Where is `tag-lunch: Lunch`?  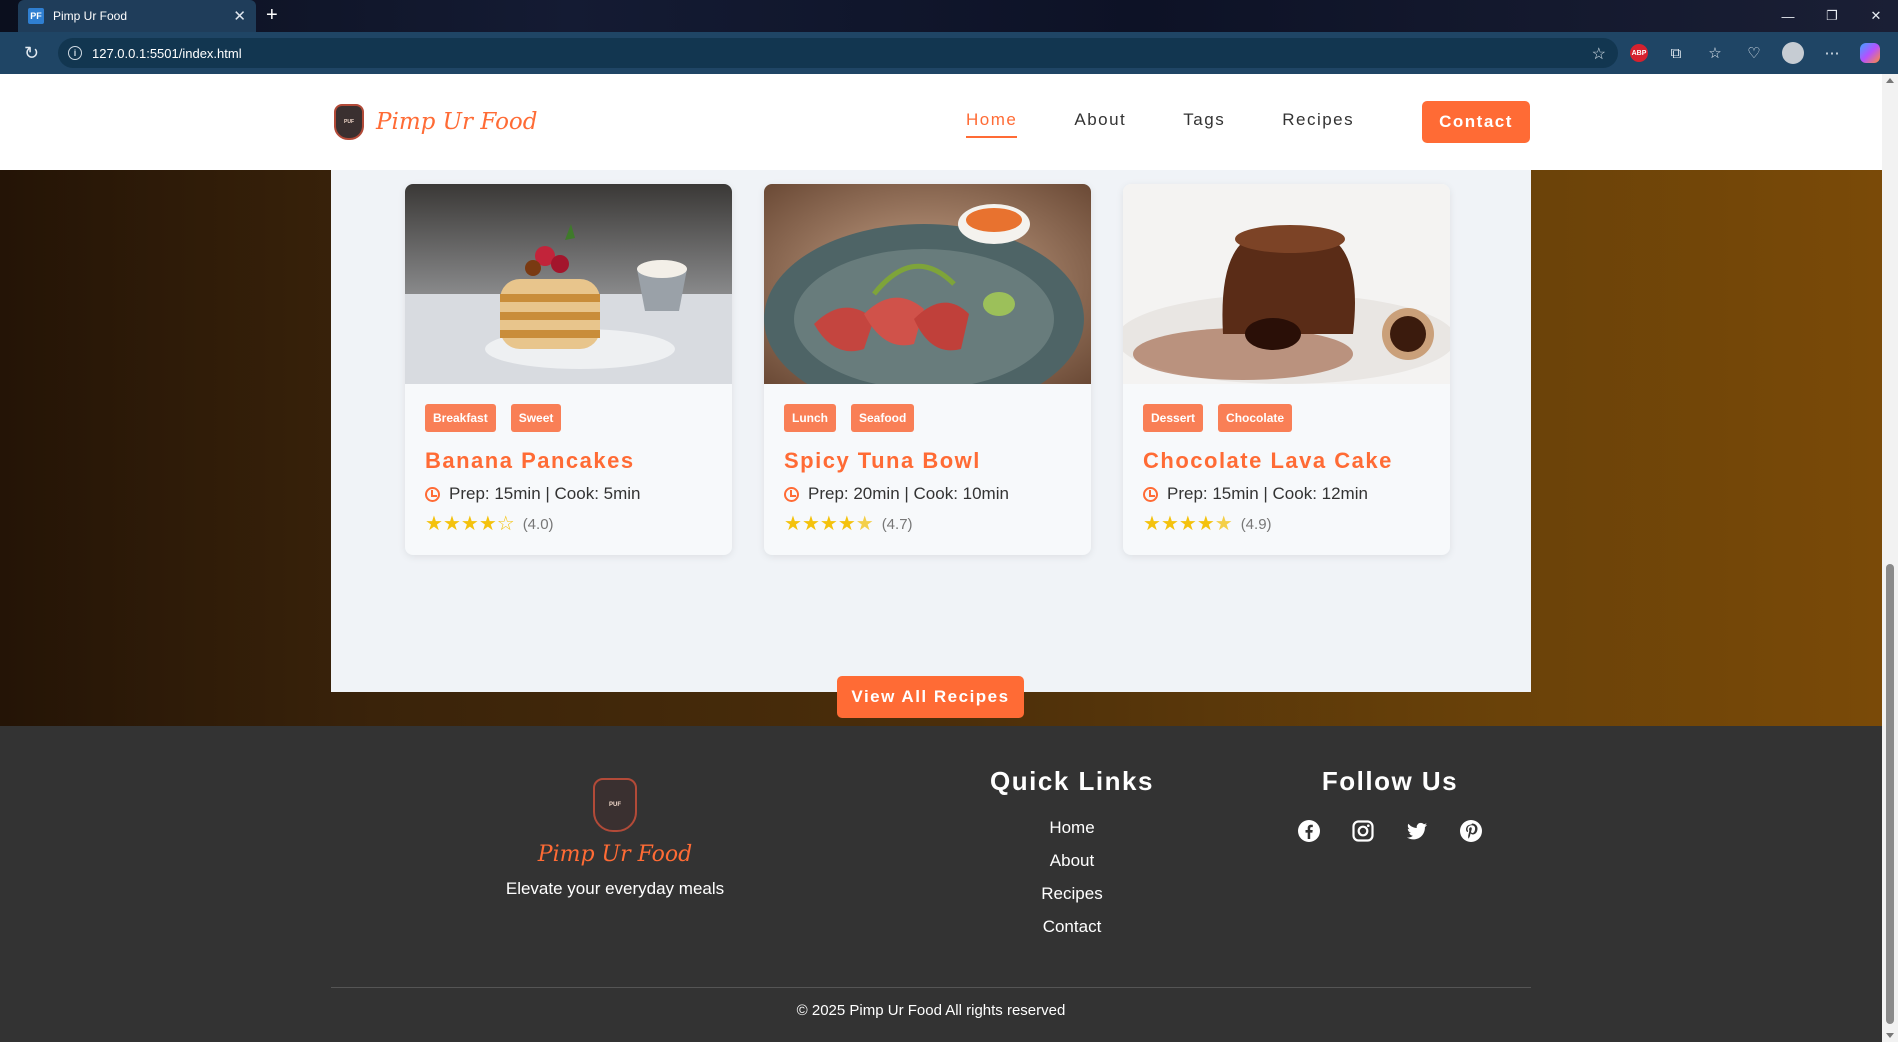
tag-lunch: Lunch is located at coordinates (810, 418).